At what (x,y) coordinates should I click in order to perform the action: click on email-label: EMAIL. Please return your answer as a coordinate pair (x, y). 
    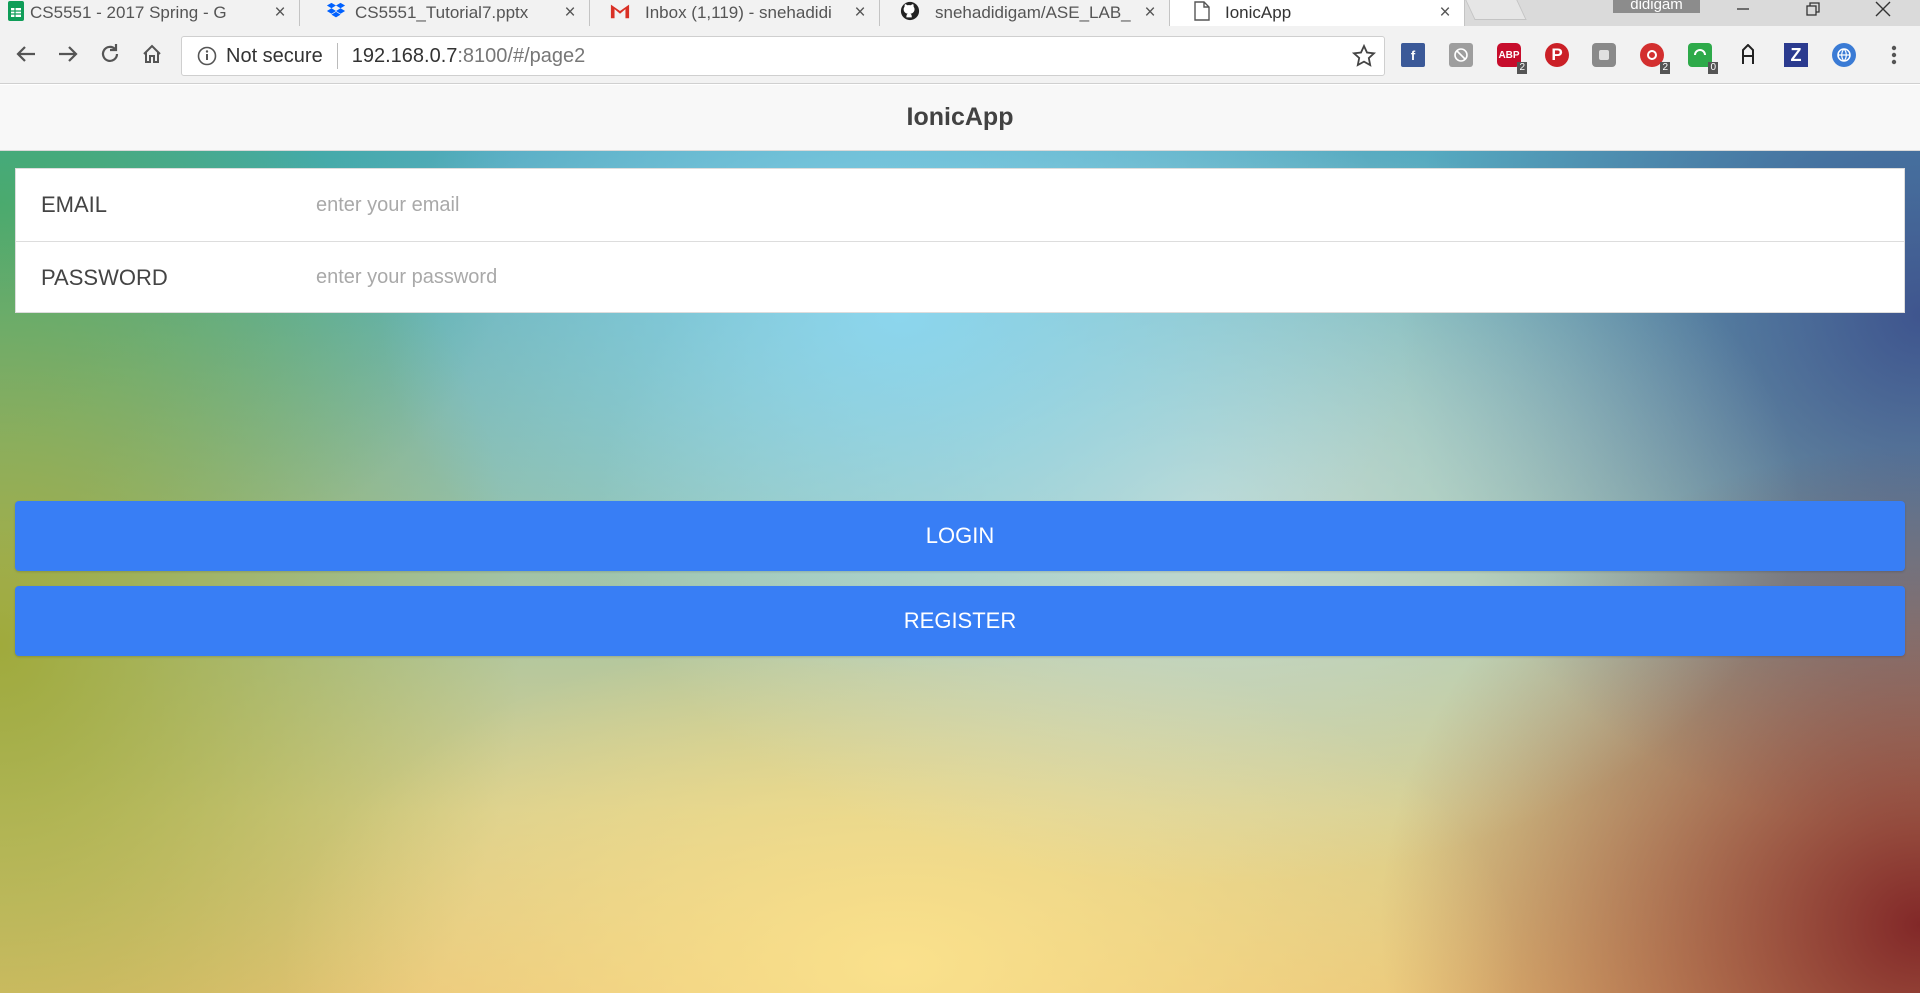
    Looking at the image, I should click on (74, 204).